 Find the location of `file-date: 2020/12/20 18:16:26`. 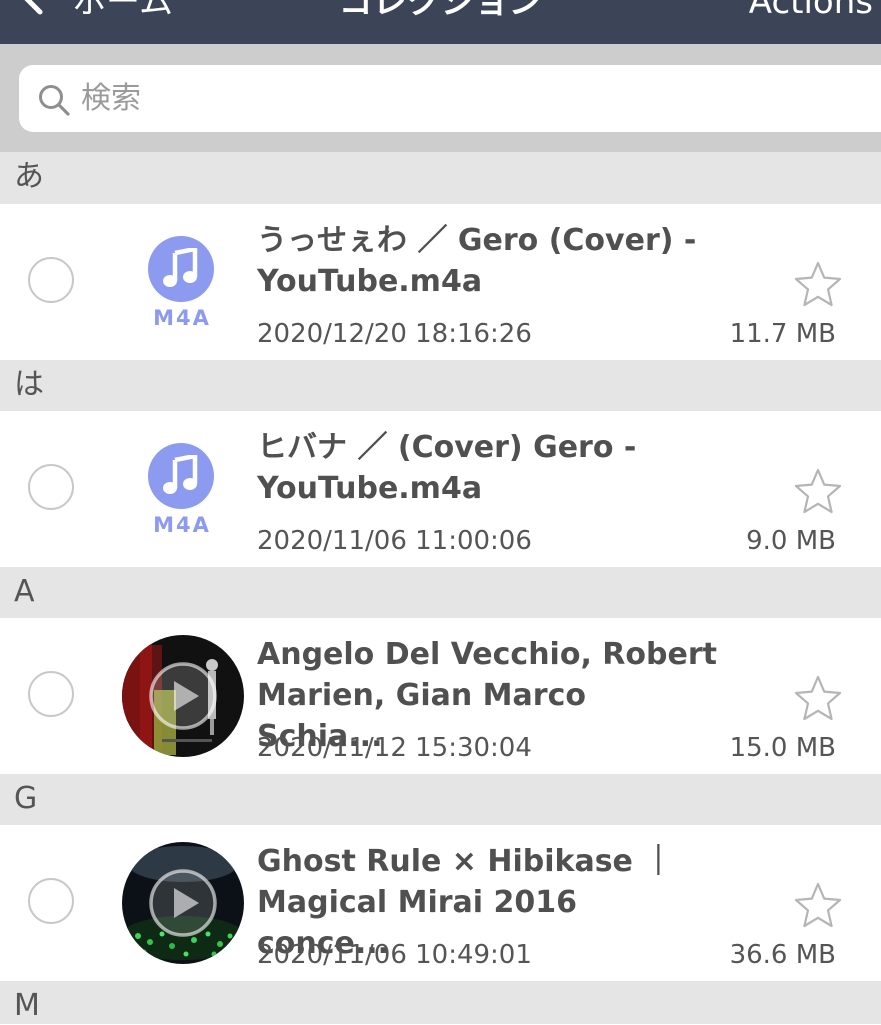

file-date: 2020/12/20 18:16:26 is located at coordinates (394, 334).